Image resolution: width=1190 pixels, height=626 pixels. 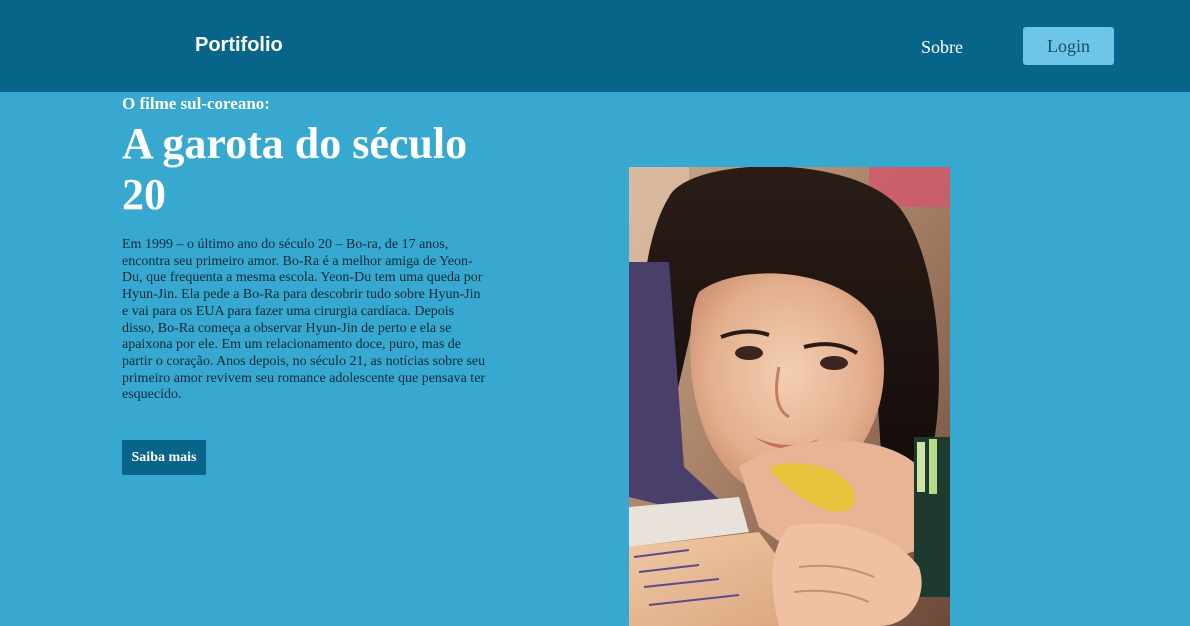 I want to click on login-button: Login, so click(x=1068, y=46).